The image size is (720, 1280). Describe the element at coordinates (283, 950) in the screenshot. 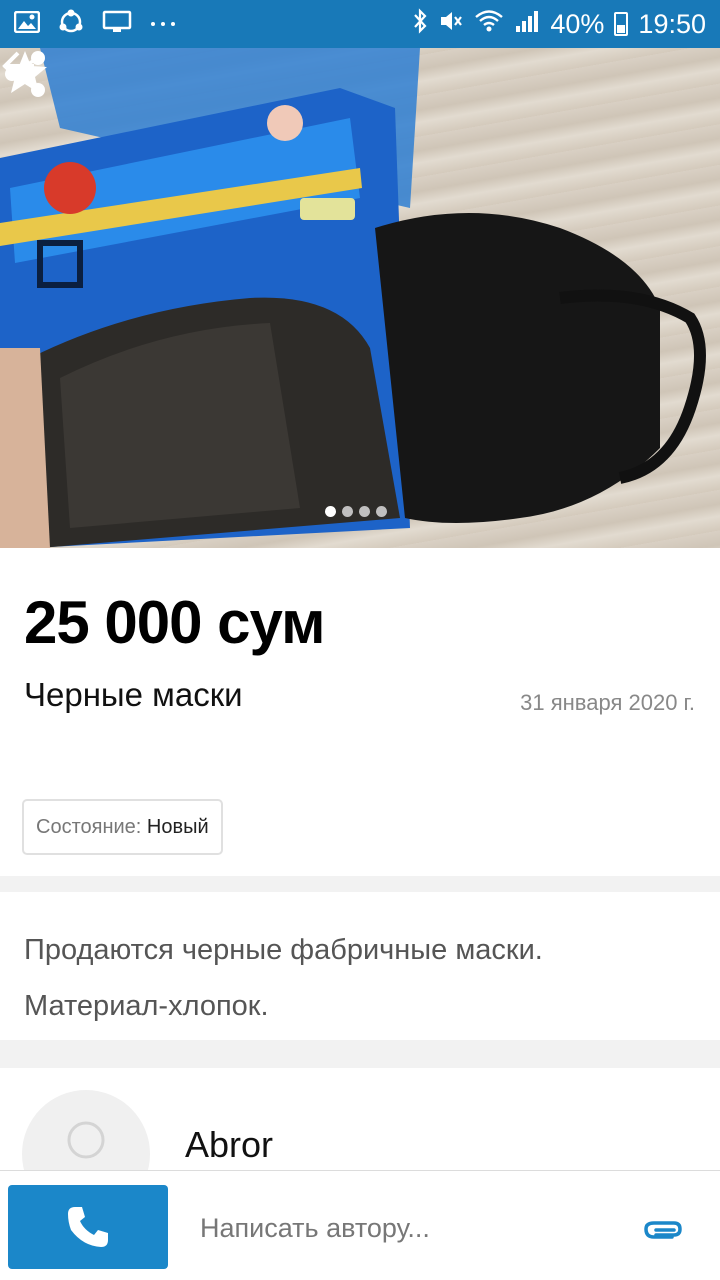

I see `description-line: Продаются черные фабричные маски.` at that location.